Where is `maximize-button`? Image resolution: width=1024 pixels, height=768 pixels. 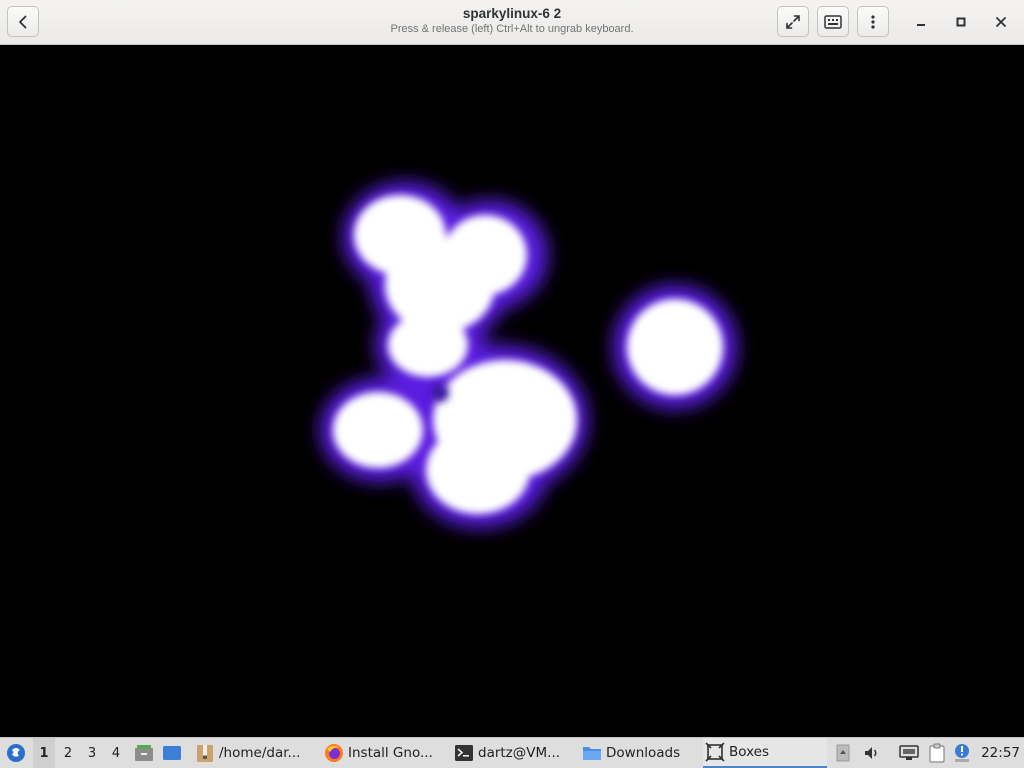
maximize-button is located at coordinates (961, 22).